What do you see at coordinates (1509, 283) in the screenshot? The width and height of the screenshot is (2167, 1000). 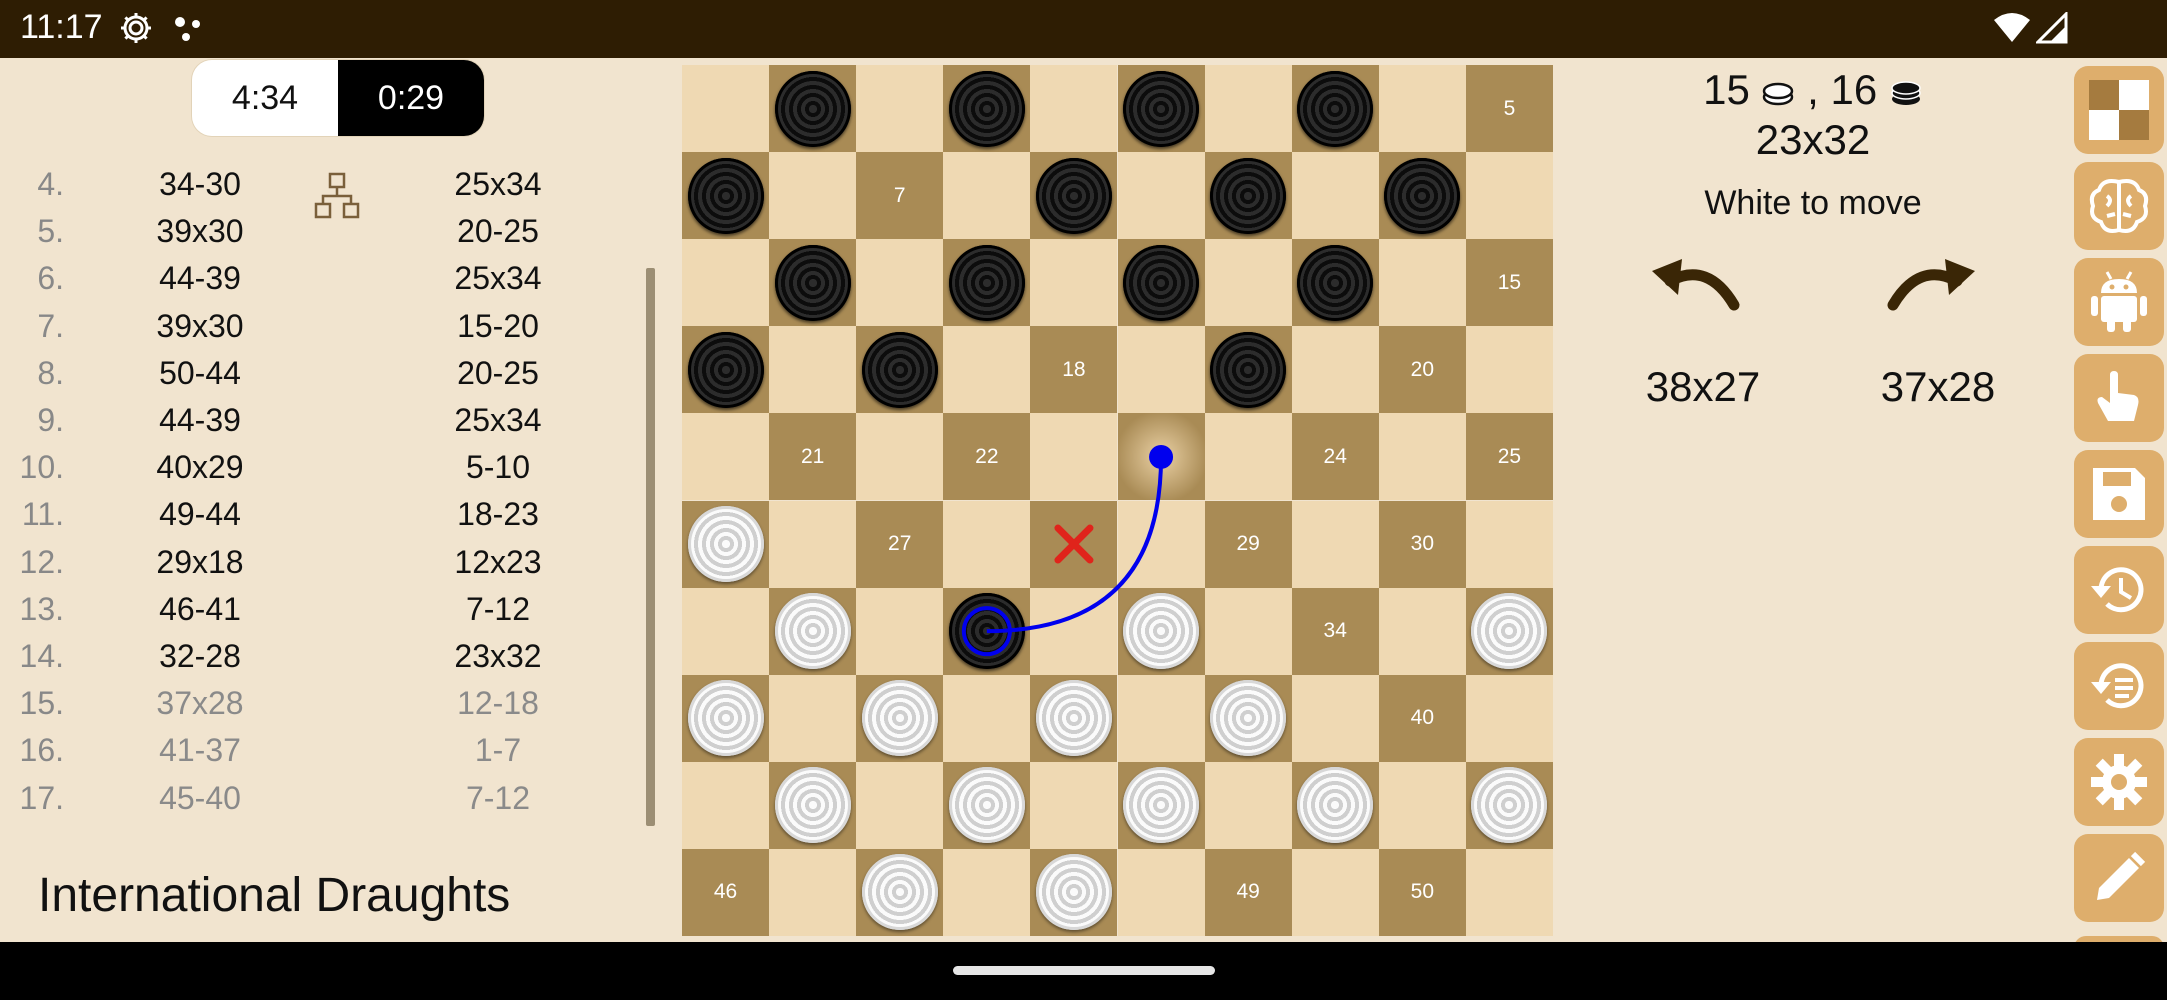 I see `dark-square: 15` at bounding box center [1509, 283].